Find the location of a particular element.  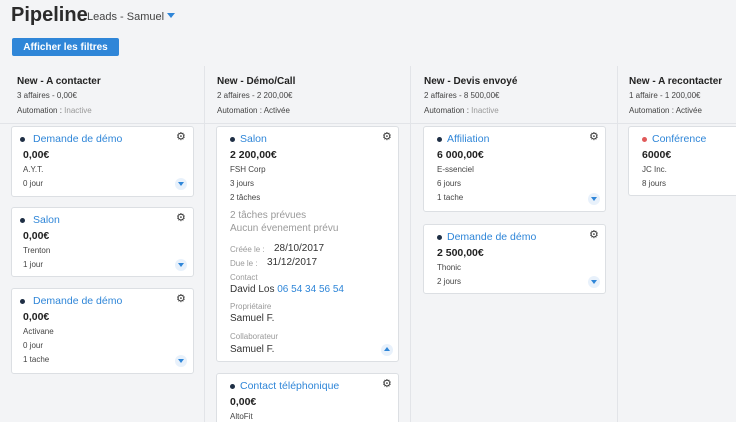

column-count: 2 affaires - 8 500,00€ is located at coordinates (462, 95).